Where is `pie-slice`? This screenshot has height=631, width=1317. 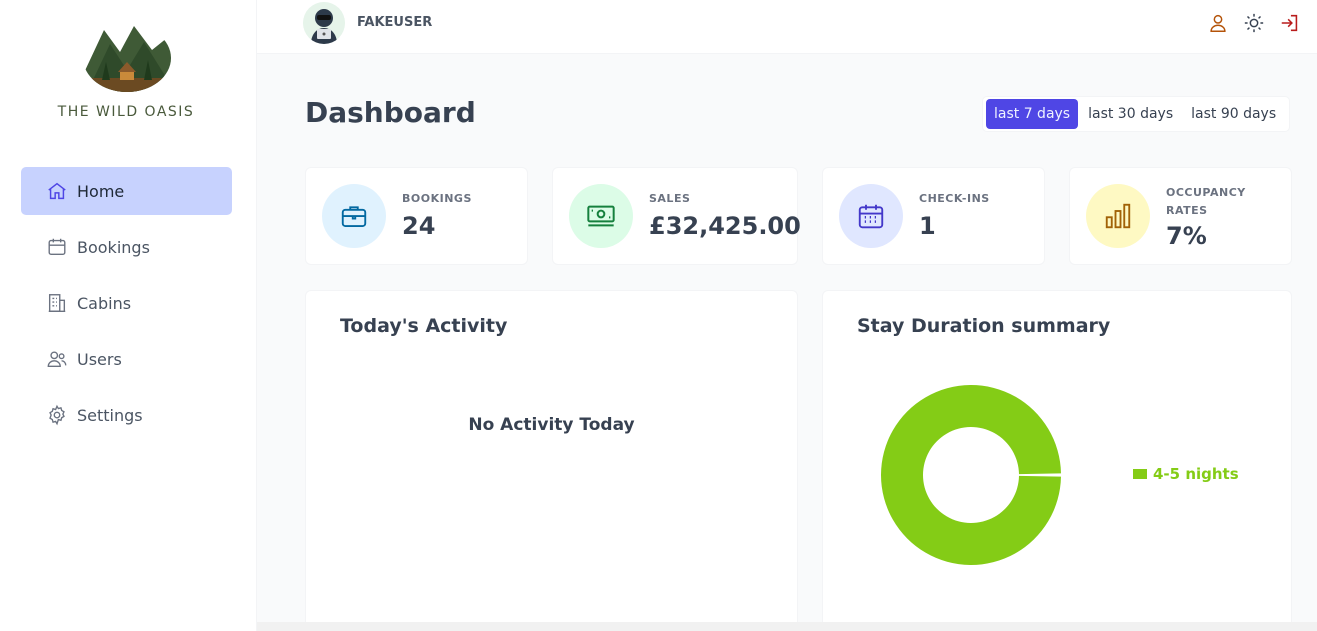 pie-slice is located at coordinates (971, 475).